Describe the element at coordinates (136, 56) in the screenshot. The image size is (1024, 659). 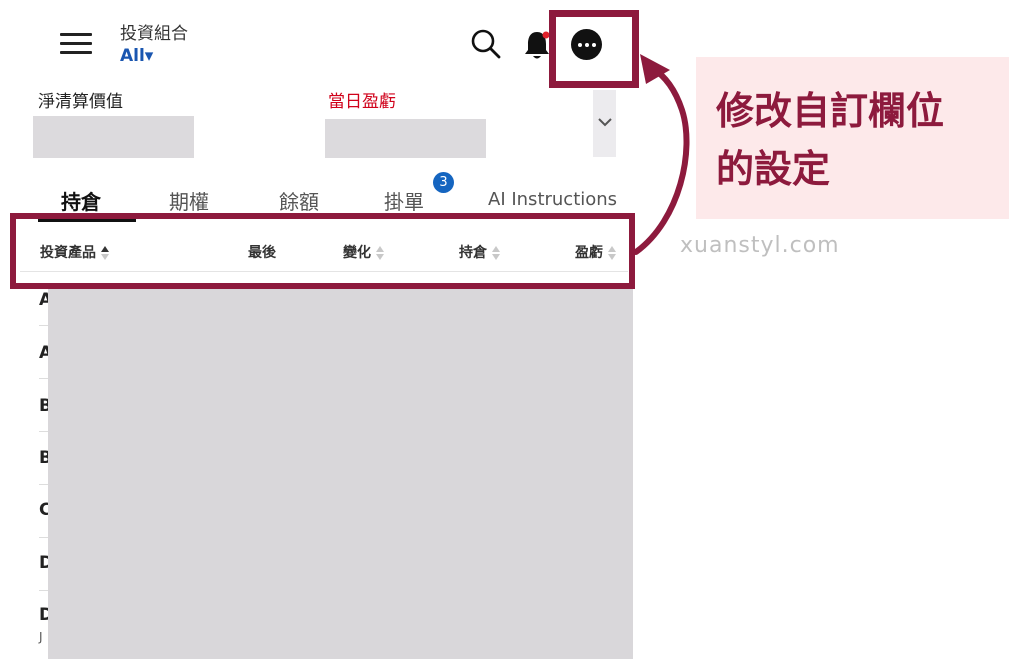
I see `portfolio-account-select: All▾` at that location.